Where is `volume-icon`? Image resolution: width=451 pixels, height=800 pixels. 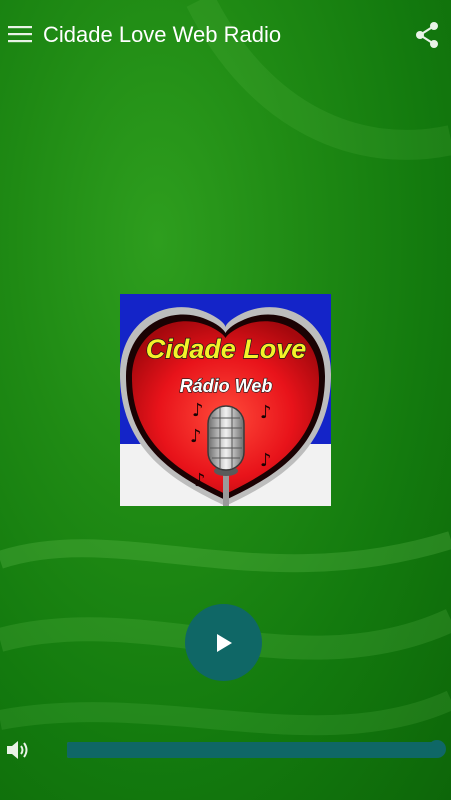
volume-icon is located at coordinates (17, 750).